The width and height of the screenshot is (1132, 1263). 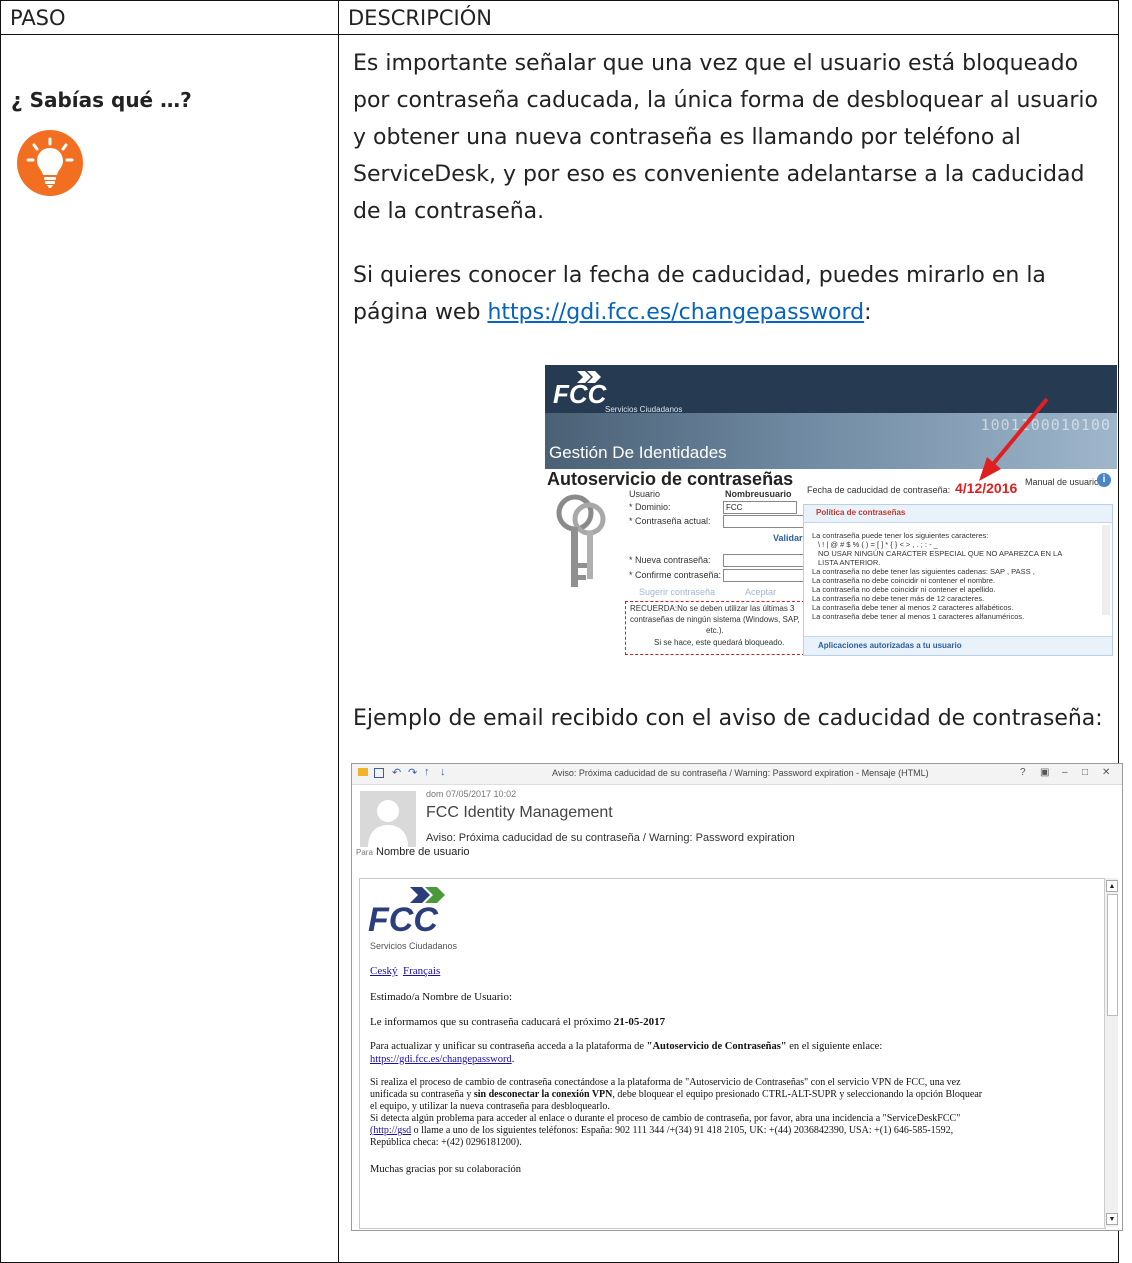 I want to click on minimize-icon: –, so click(x=1065, y=772).